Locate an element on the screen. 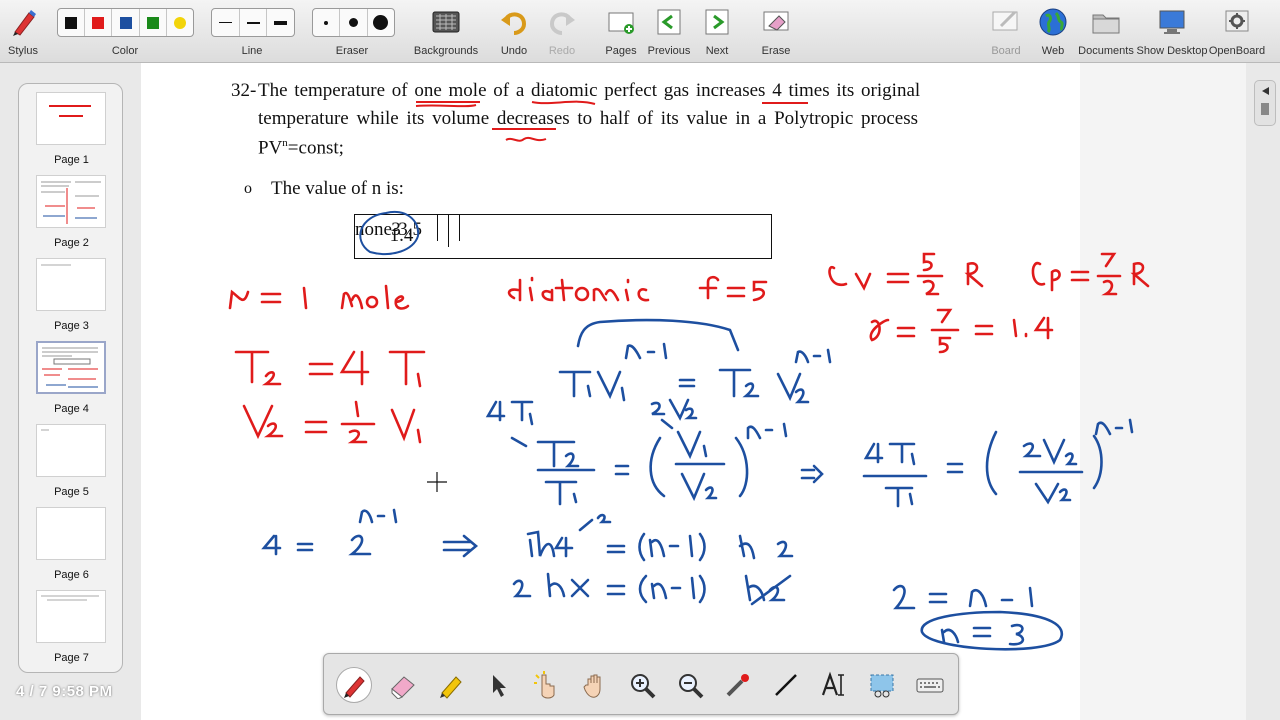  zoom-out-icon is located at coordinates (691, 686).